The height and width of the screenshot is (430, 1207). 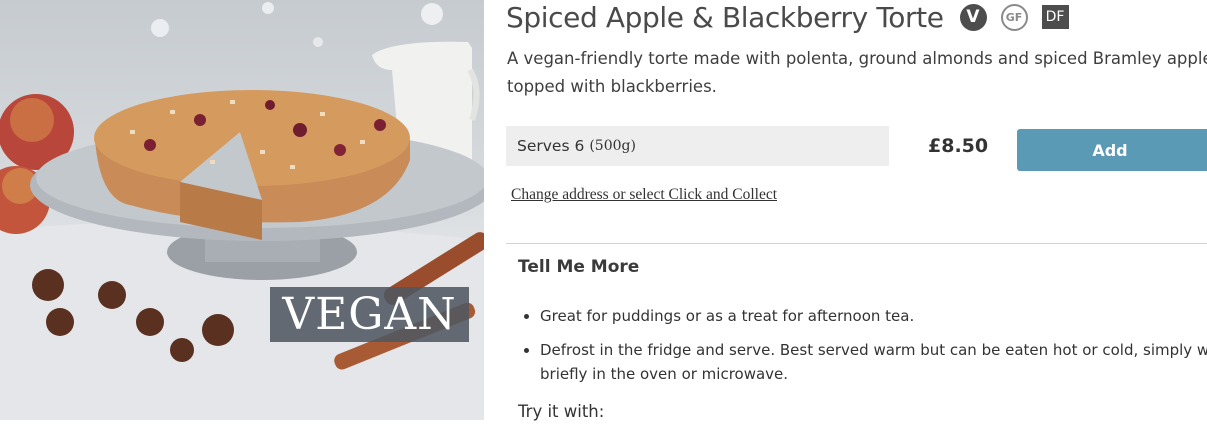 I want to click on serving-size-label: Serves 6, so click(x=551, y=146).